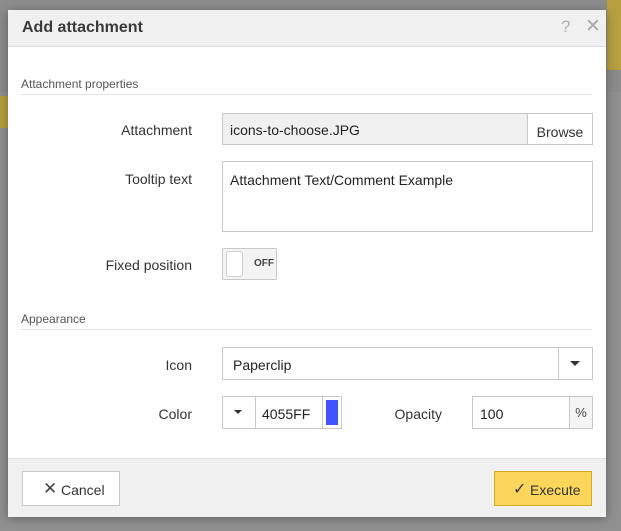 This screenshot has width=621, height=531. I want to click on toggle-state-label: OFF, so click(264, 263).